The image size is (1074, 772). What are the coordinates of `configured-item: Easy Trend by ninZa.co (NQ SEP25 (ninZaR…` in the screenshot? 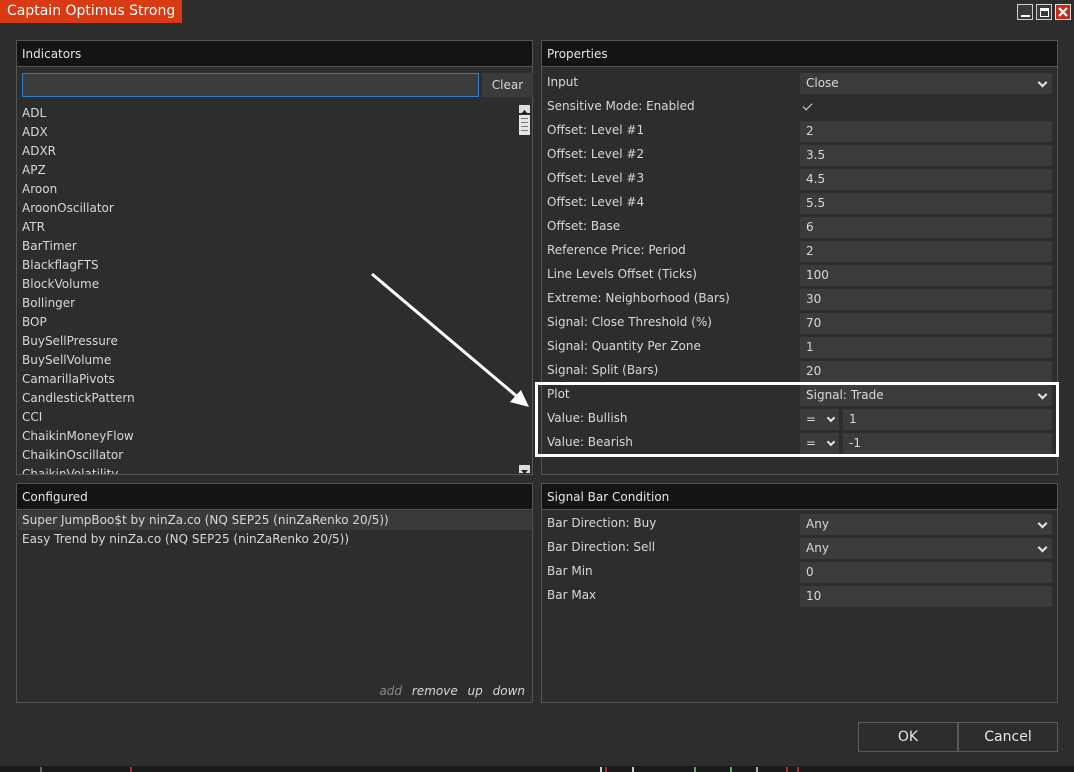 It's located at (274, 539).